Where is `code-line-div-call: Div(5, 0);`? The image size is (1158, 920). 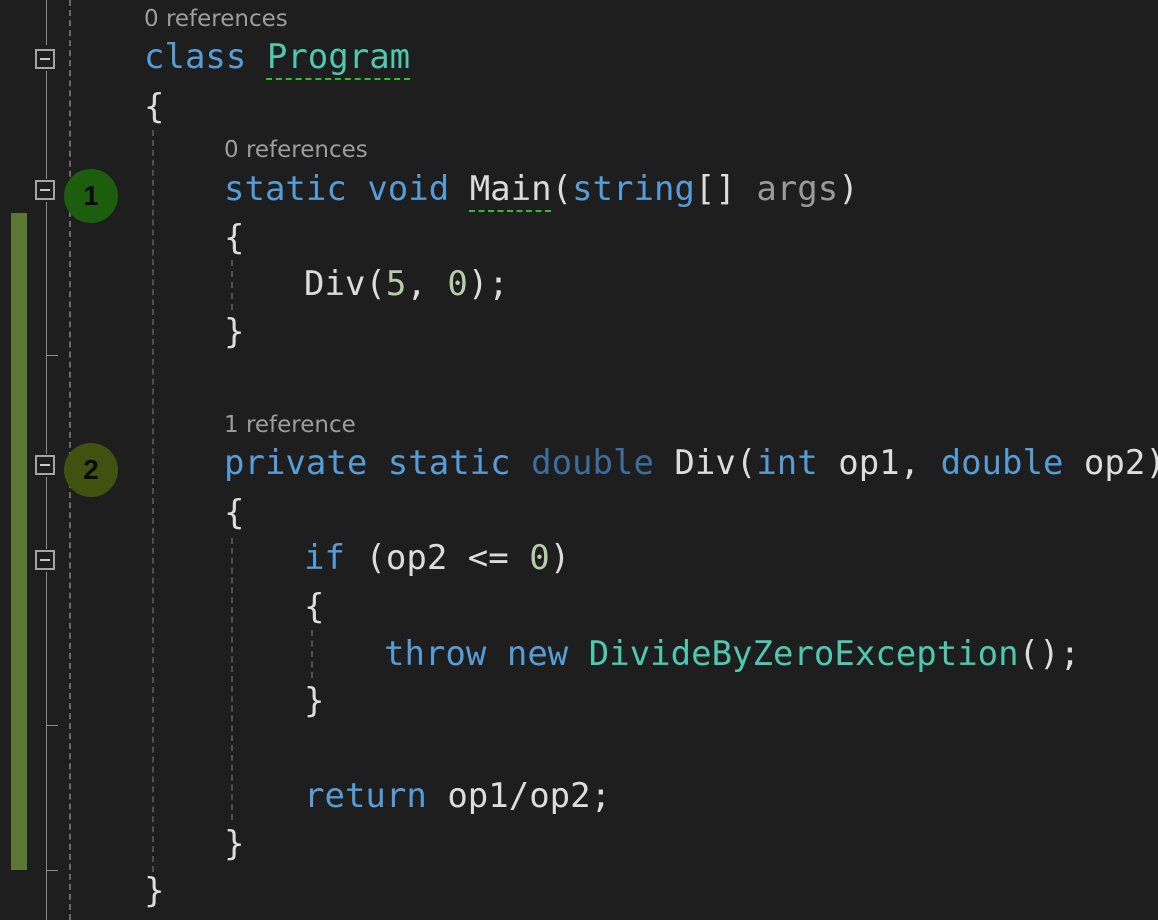
code-line-div-call: Div(5, 0); is located at coordinates (406, 284).